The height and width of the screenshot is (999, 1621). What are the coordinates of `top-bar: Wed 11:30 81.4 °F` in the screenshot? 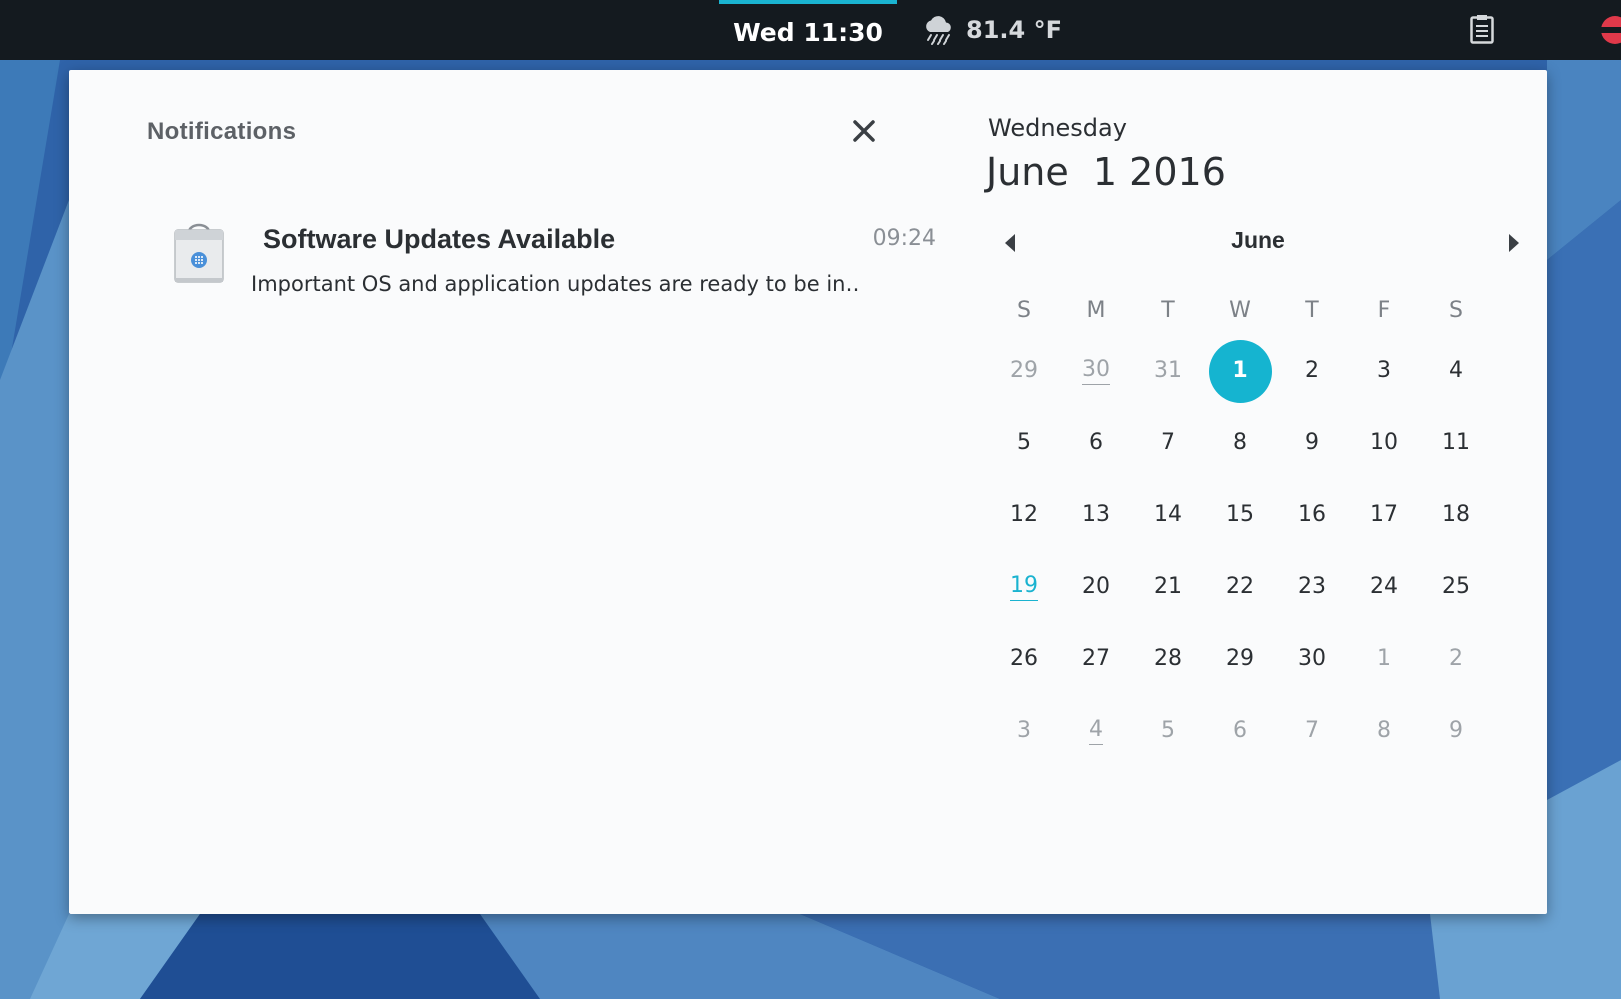 It's located at (810, 30).